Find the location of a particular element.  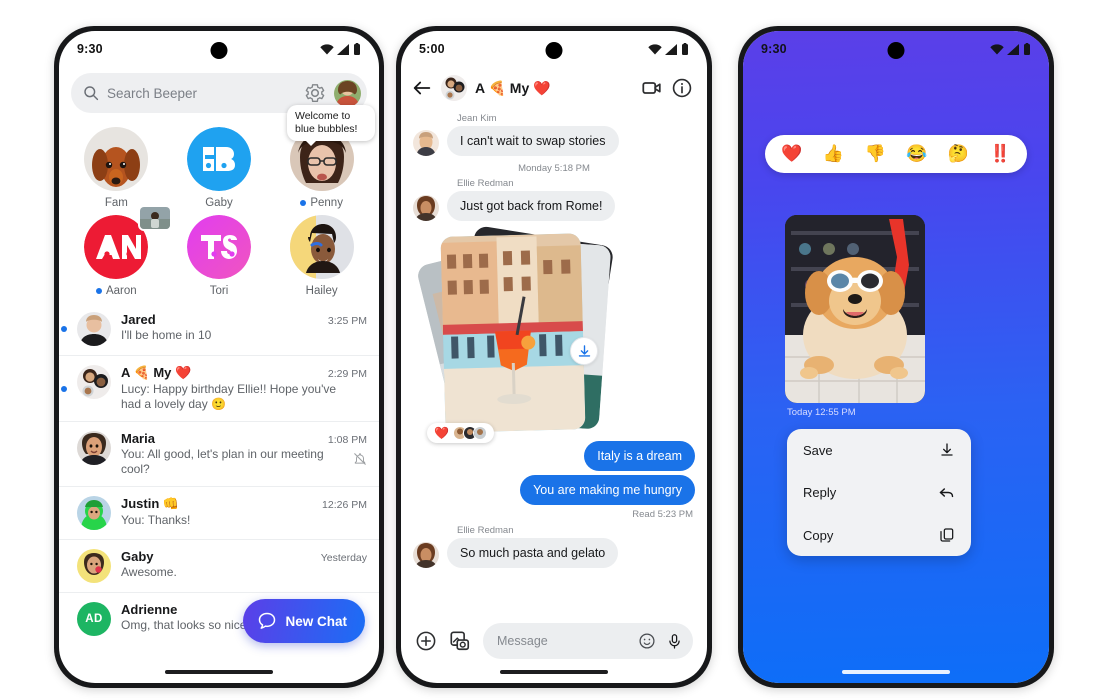

battery-icon is located at coordinates (685, 49).